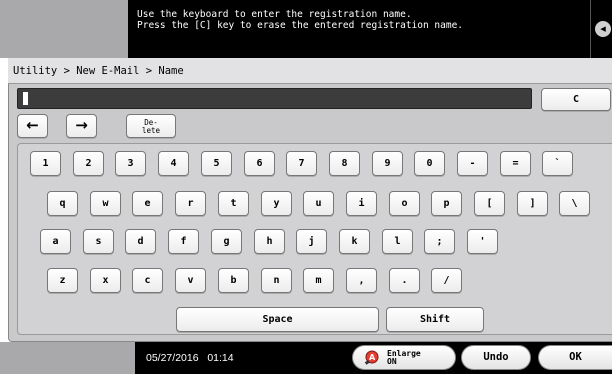 Image resolution: width=612 pixels, height=374 pixels. What do you see at coordinates (45, 163) in the screenshot?
I see `keyboard-key: 1` at bounding box center [45, 163].